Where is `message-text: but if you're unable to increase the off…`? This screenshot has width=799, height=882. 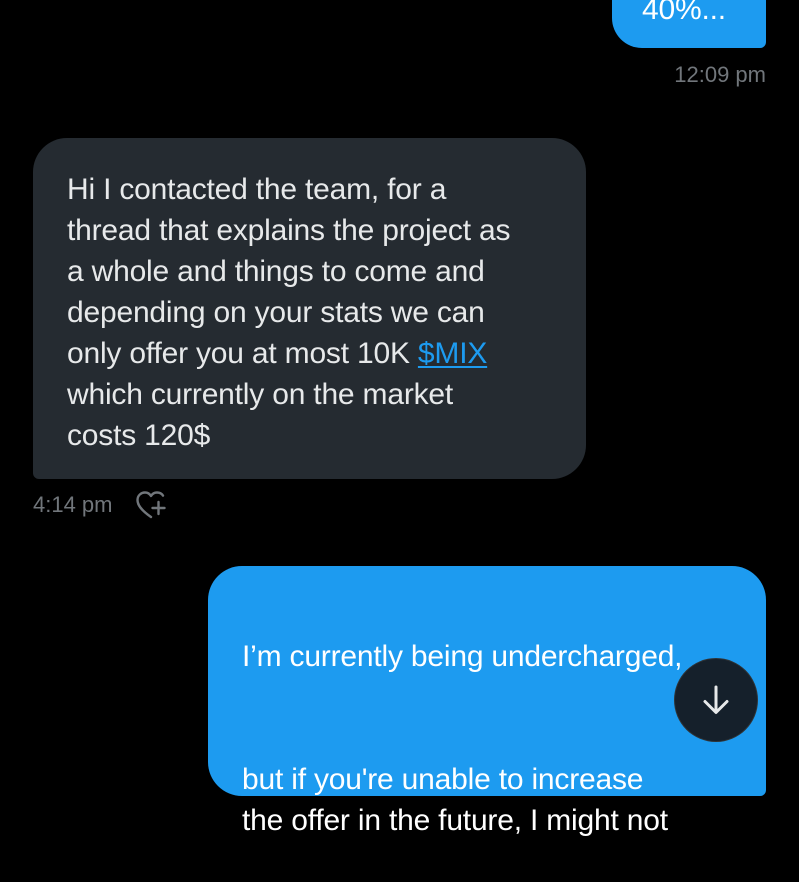
message-text: but if you're unable to increase the off… is located at coordinates (455, 800).